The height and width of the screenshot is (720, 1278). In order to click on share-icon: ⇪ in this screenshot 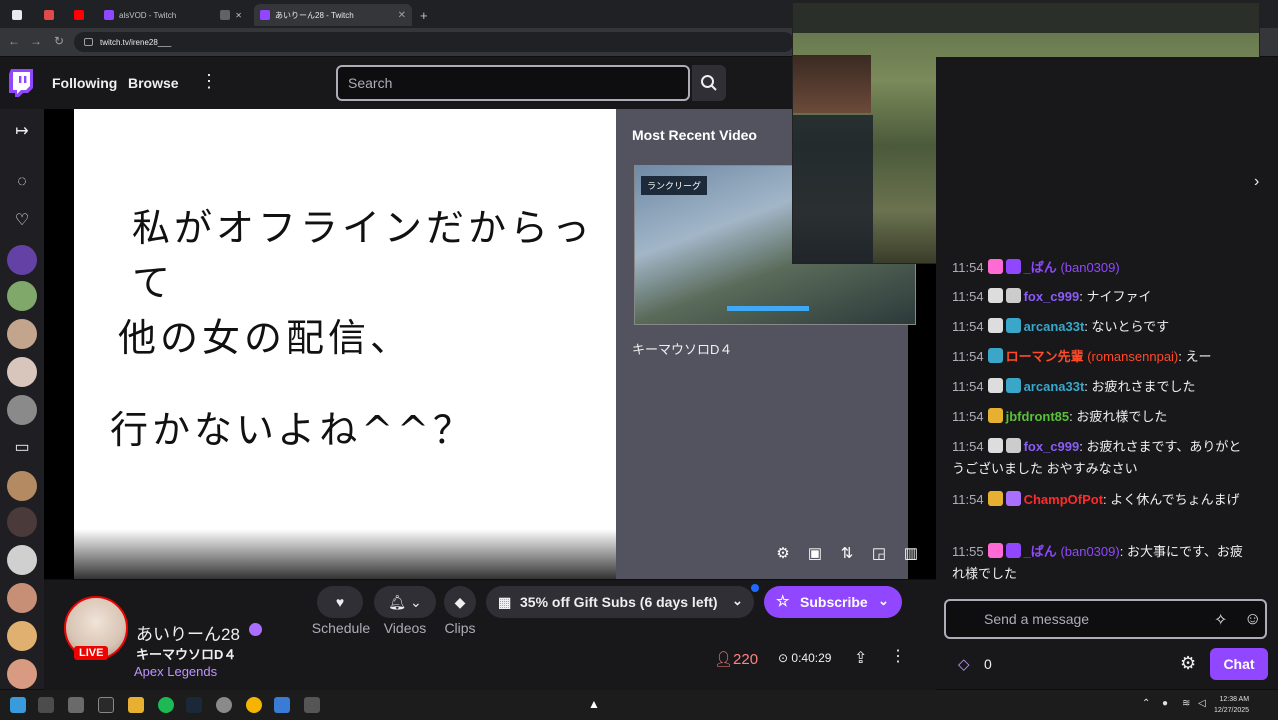, I will do `click(860, 658)`.